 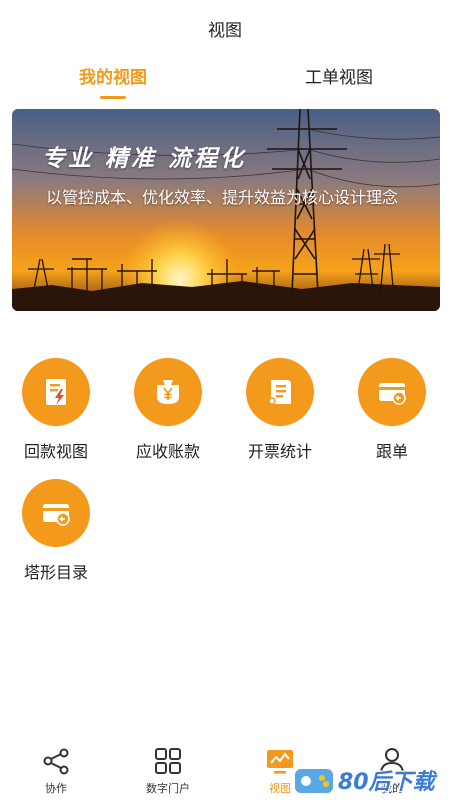 What do you see at coordinates (168, 761) in the screenshot?
I see `grid-apps-icon` at bounding box center [168, 761].